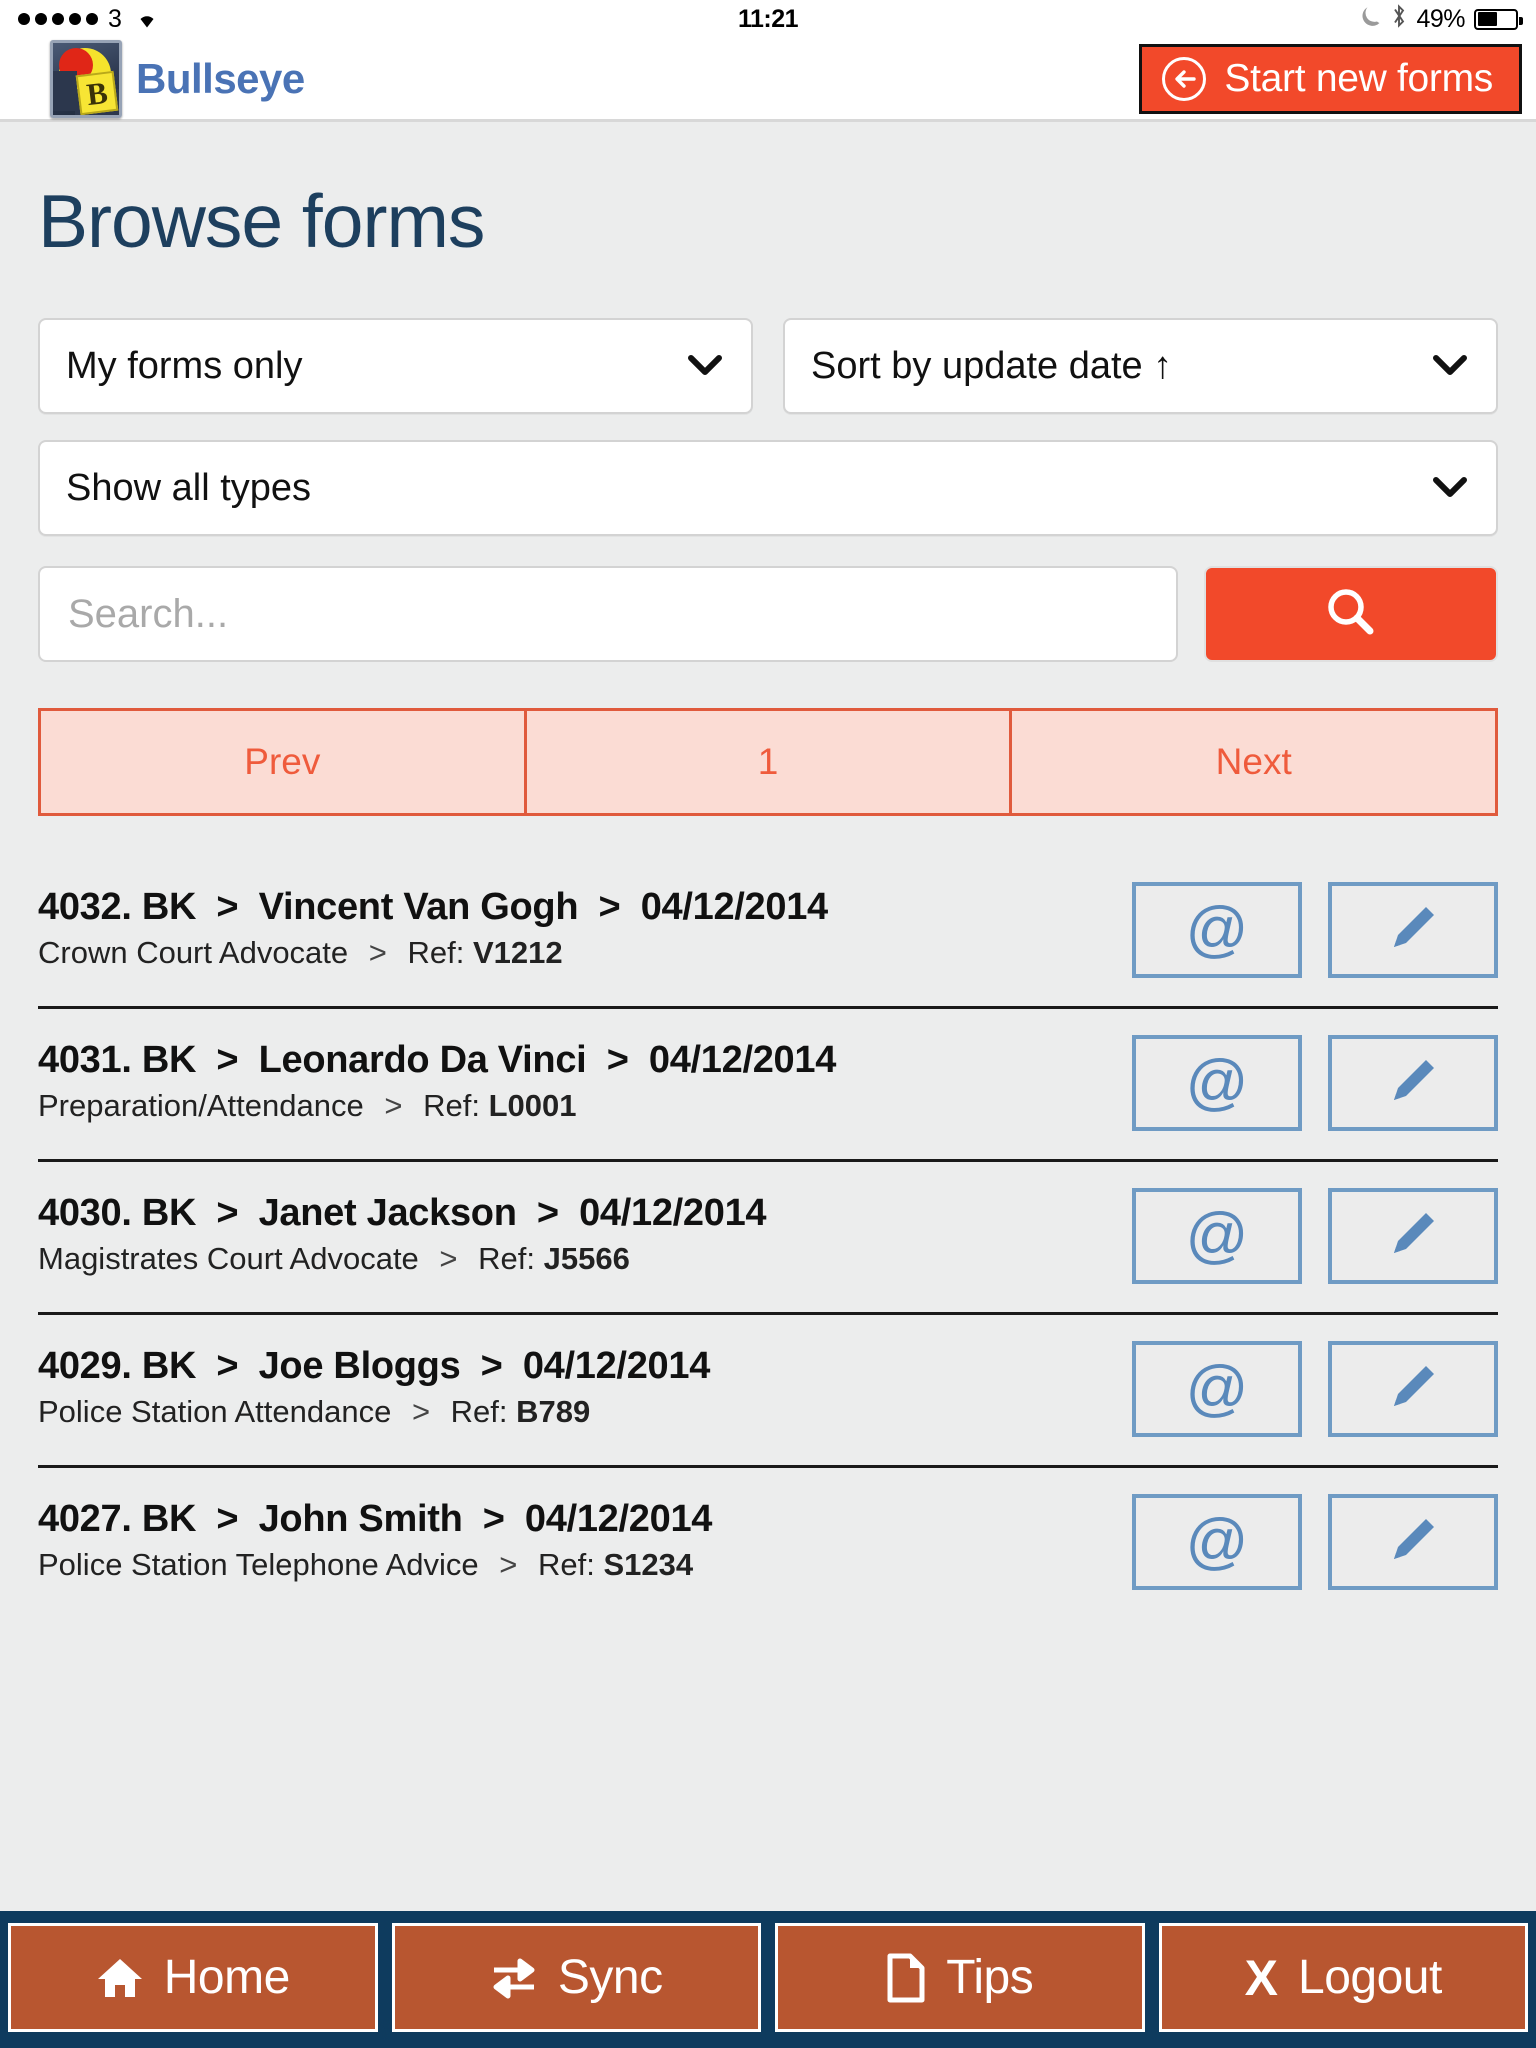 This screenshot has height=2048, width=1536. What do you see at coordinates (227, 1977) in the screenshot?
I see `nav-home-label: Home` at bounding box center [227, 1977].